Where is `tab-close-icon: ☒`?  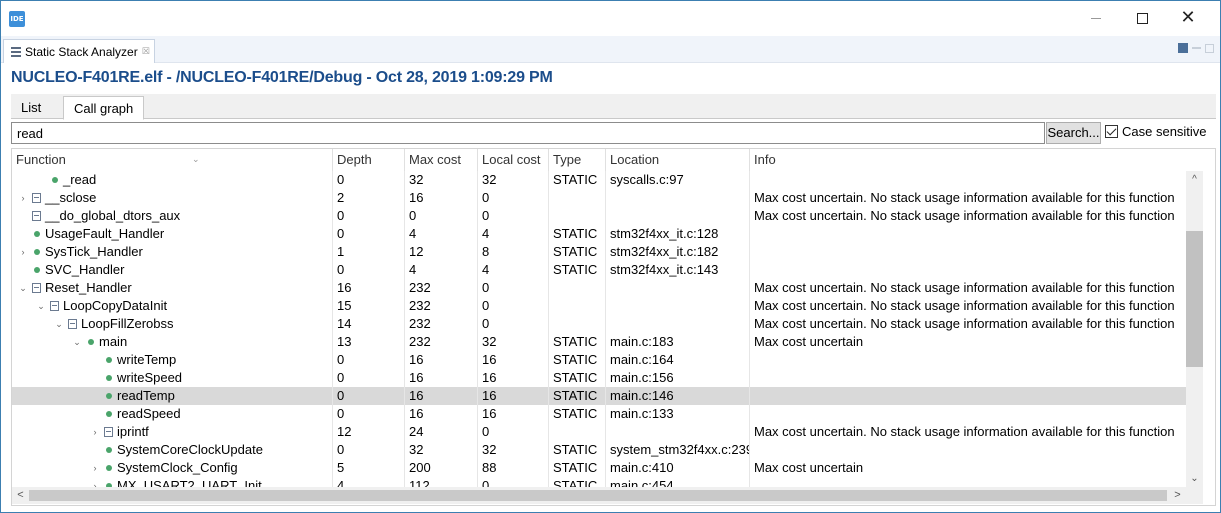
tab-close-icon: ☒ is located at coordinates (146, 51).